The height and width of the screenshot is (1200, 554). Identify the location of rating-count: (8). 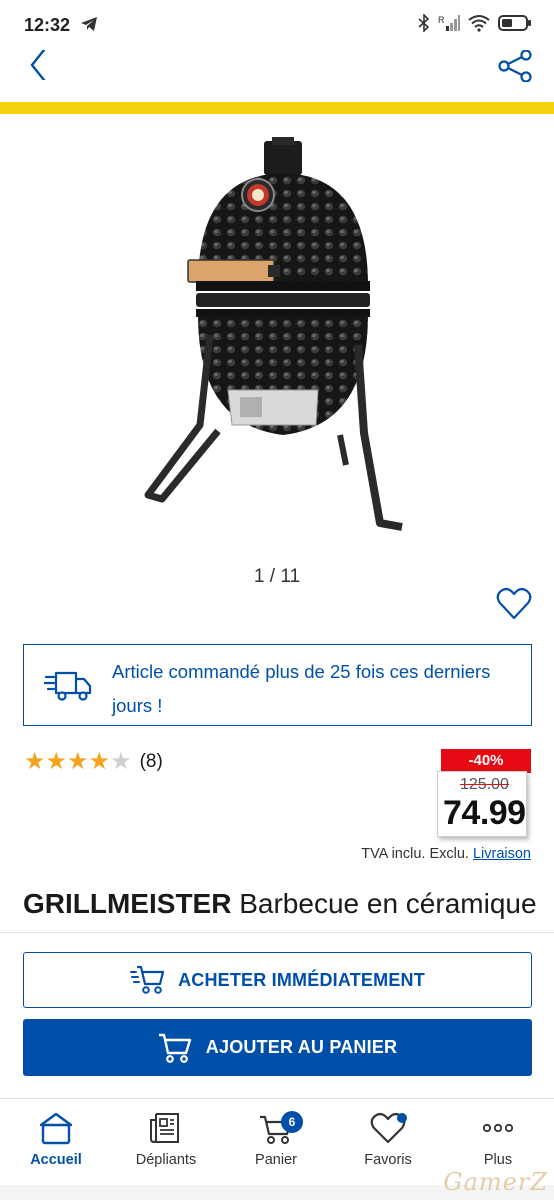
(151, 762).